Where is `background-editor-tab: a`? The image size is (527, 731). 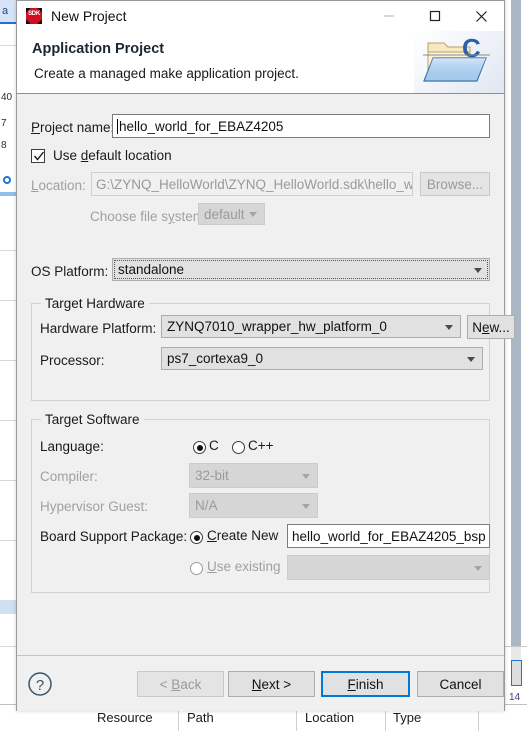 background-editor-tab: a is located at coordinates (8, 11).